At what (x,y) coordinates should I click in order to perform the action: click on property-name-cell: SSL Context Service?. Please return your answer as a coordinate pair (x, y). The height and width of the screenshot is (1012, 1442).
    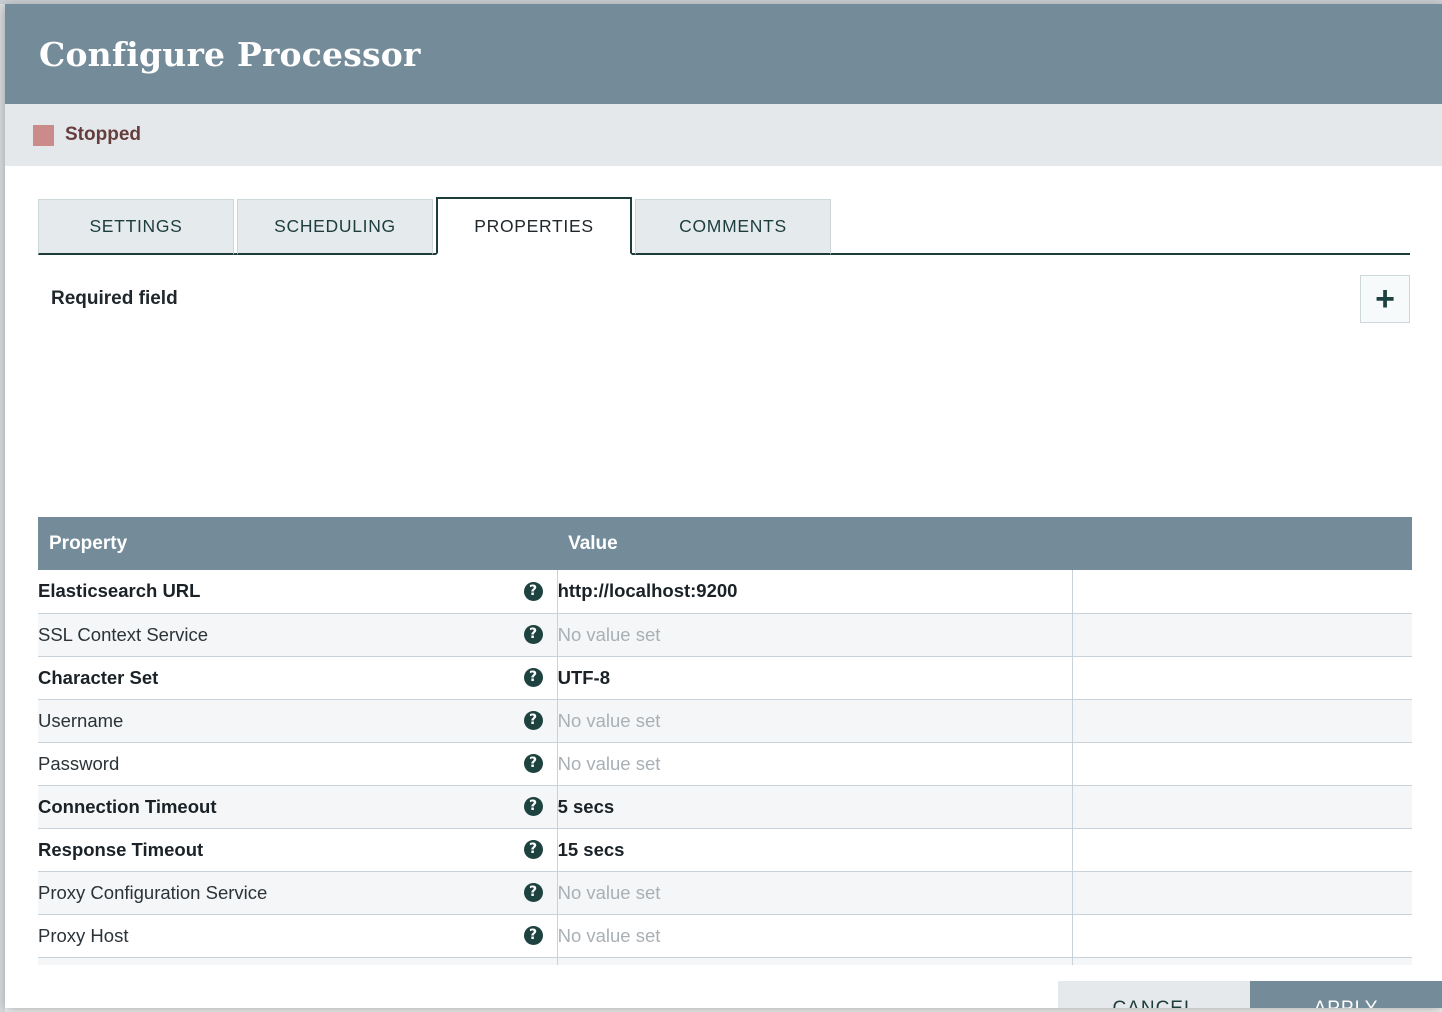
    Looking at the image, I should click on (298, 634).